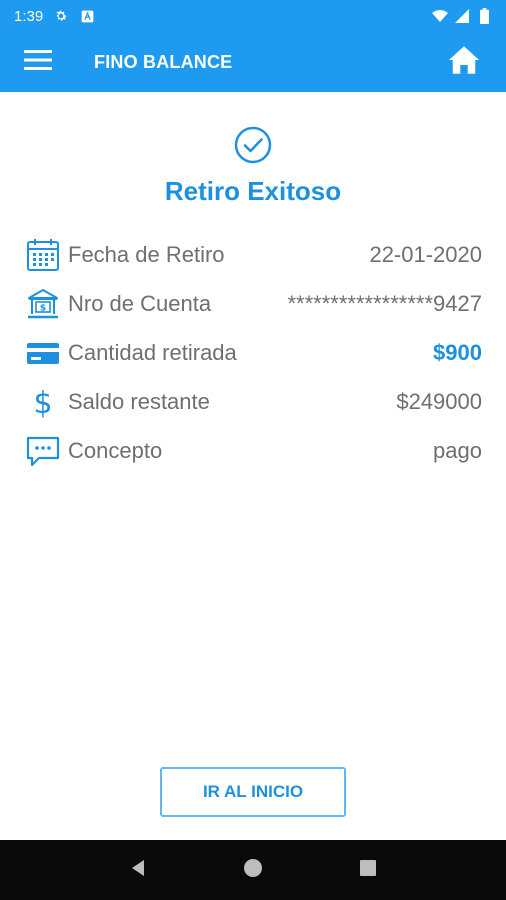 Image resolution: width=506 pixels, height=900 pixels. What do you see at coordinates (152, 352) in the screenshot?
I see `detail-label: Cantidad retirada` at bounding box center [152, 352].